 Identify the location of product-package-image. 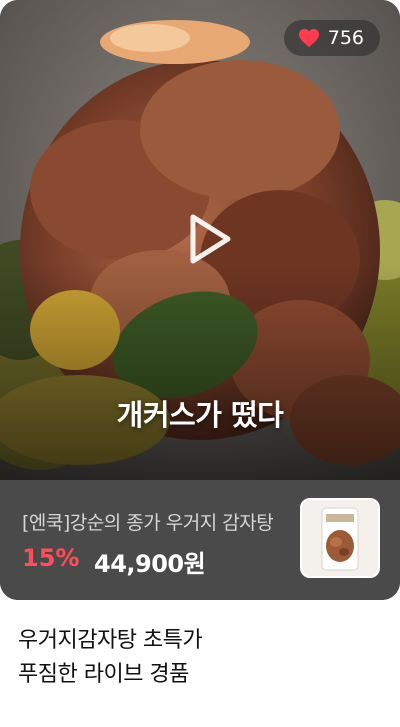
(340, 538).